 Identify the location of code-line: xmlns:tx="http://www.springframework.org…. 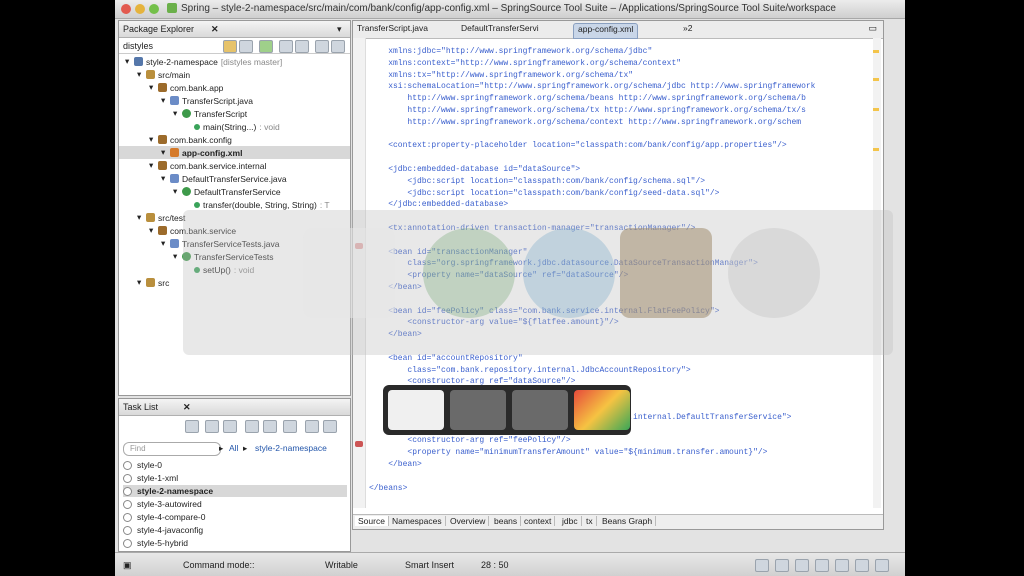
(501, 76).